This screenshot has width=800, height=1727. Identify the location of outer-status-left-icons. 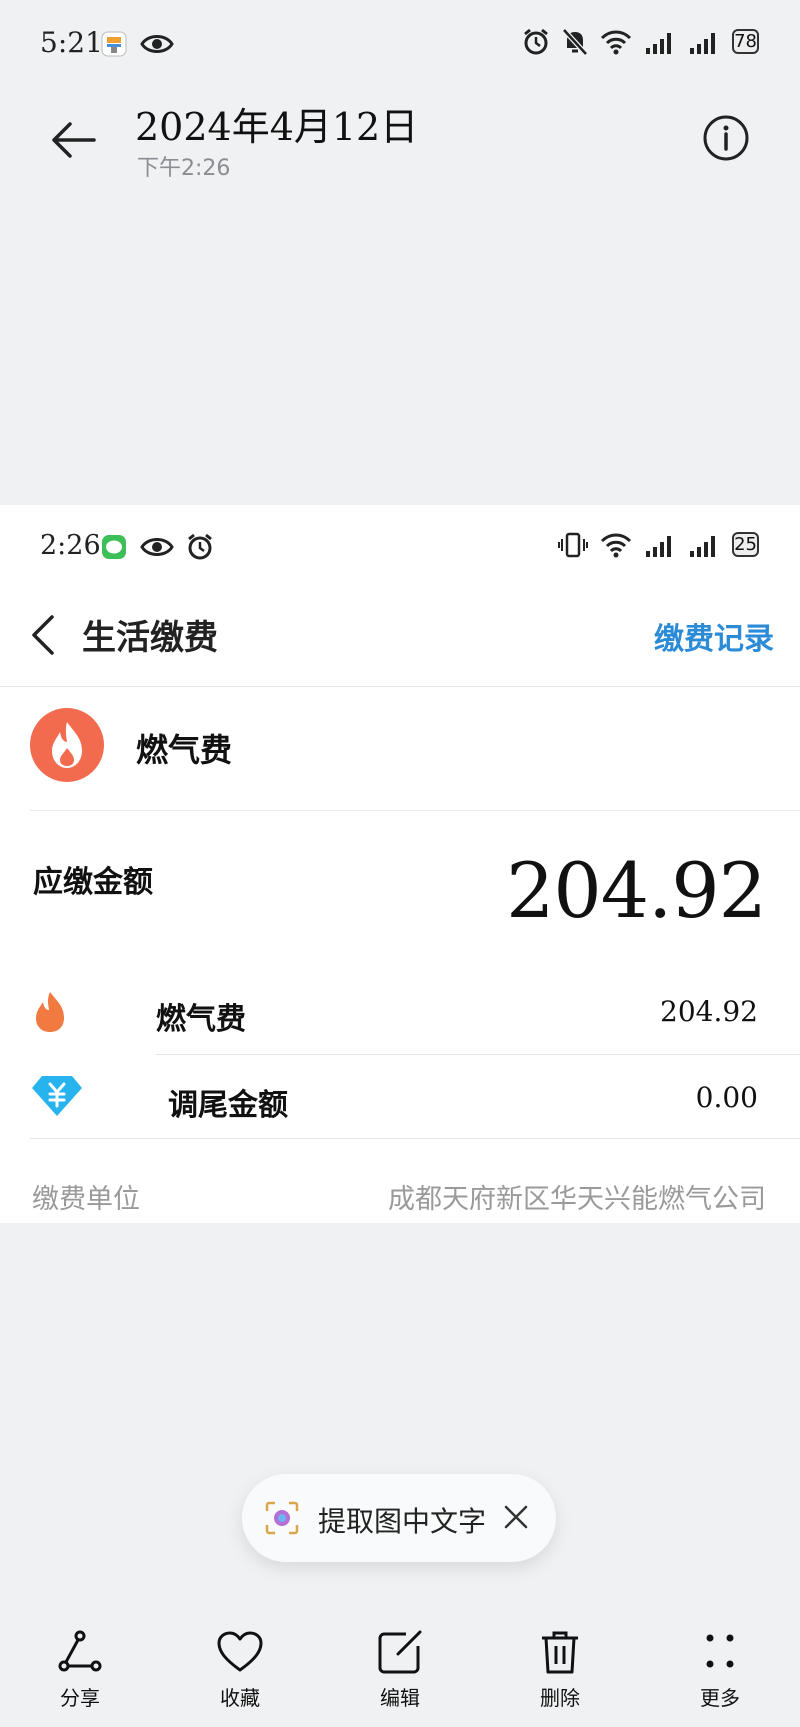
(137, 44).